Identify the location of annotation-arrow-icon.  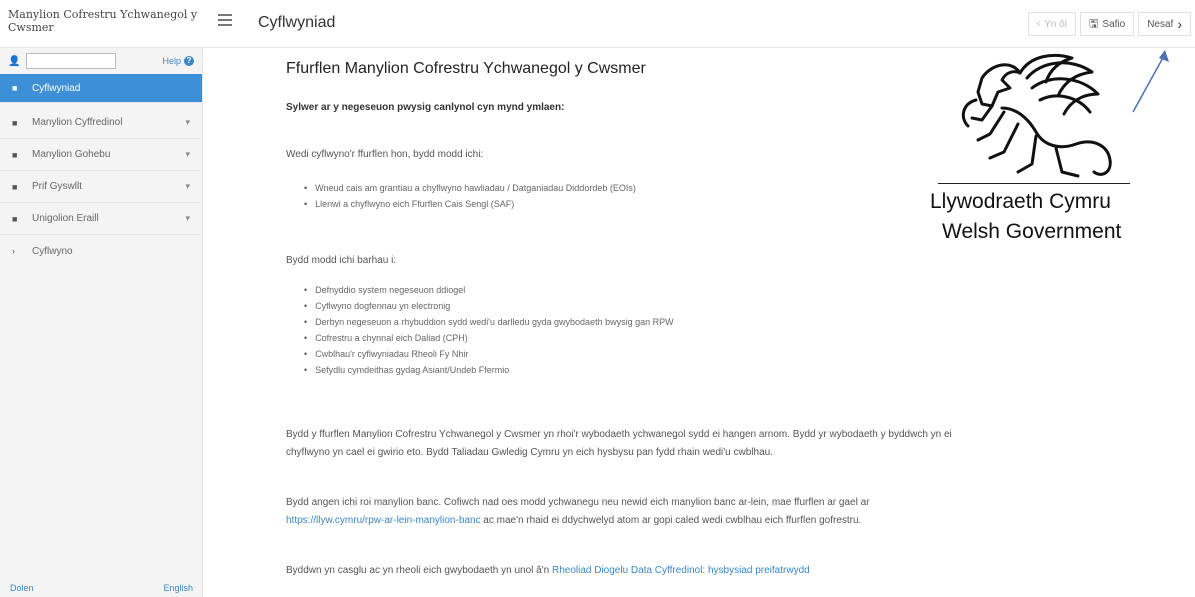
(1150, 81).